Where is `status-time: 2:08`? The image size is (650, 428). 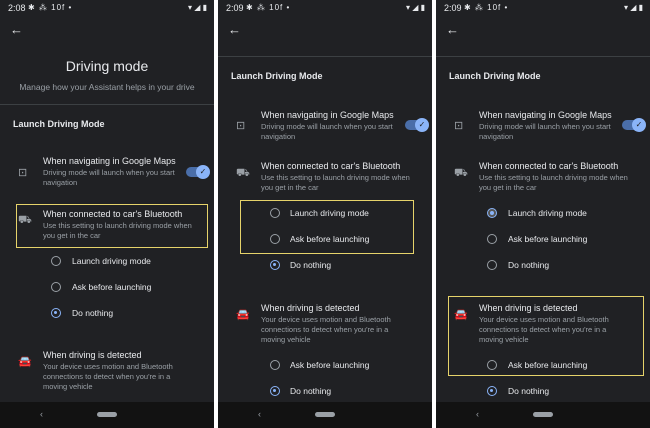
status-time: 2:08 is located at coordinates (17, 8).